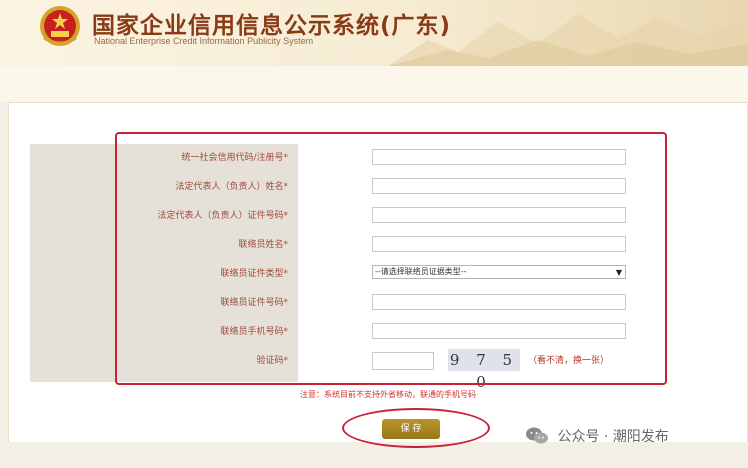 This screenshot has height=468, width=748. What do you see at coordinates (537, 435) in the screenshot?
I see `wechat-icon` at bounding box center [537, 435].